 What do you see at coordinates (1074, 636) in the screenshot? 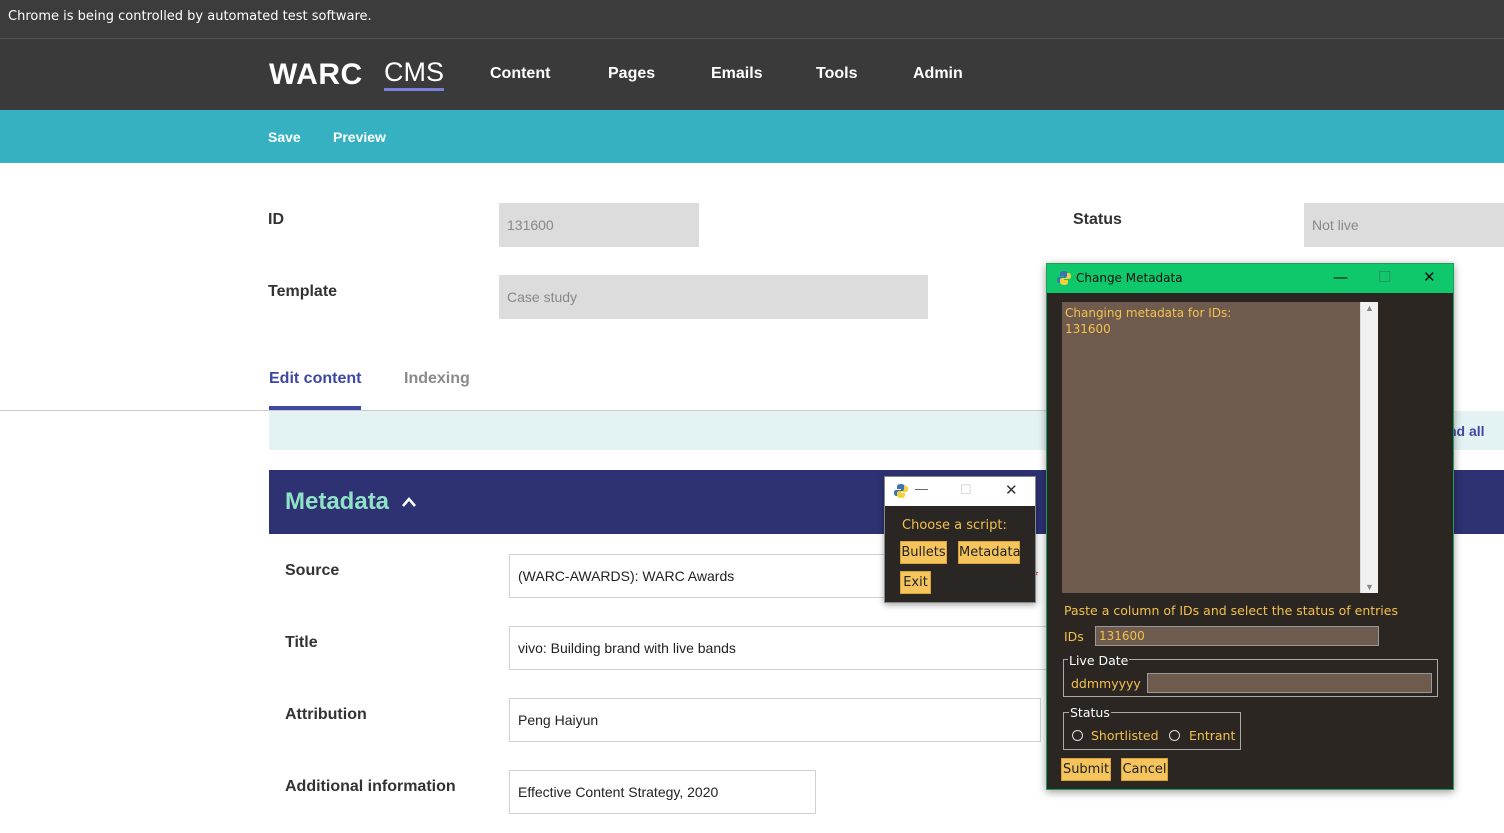
I see `ids-label: IDs` at bounding box center [1074, 636].